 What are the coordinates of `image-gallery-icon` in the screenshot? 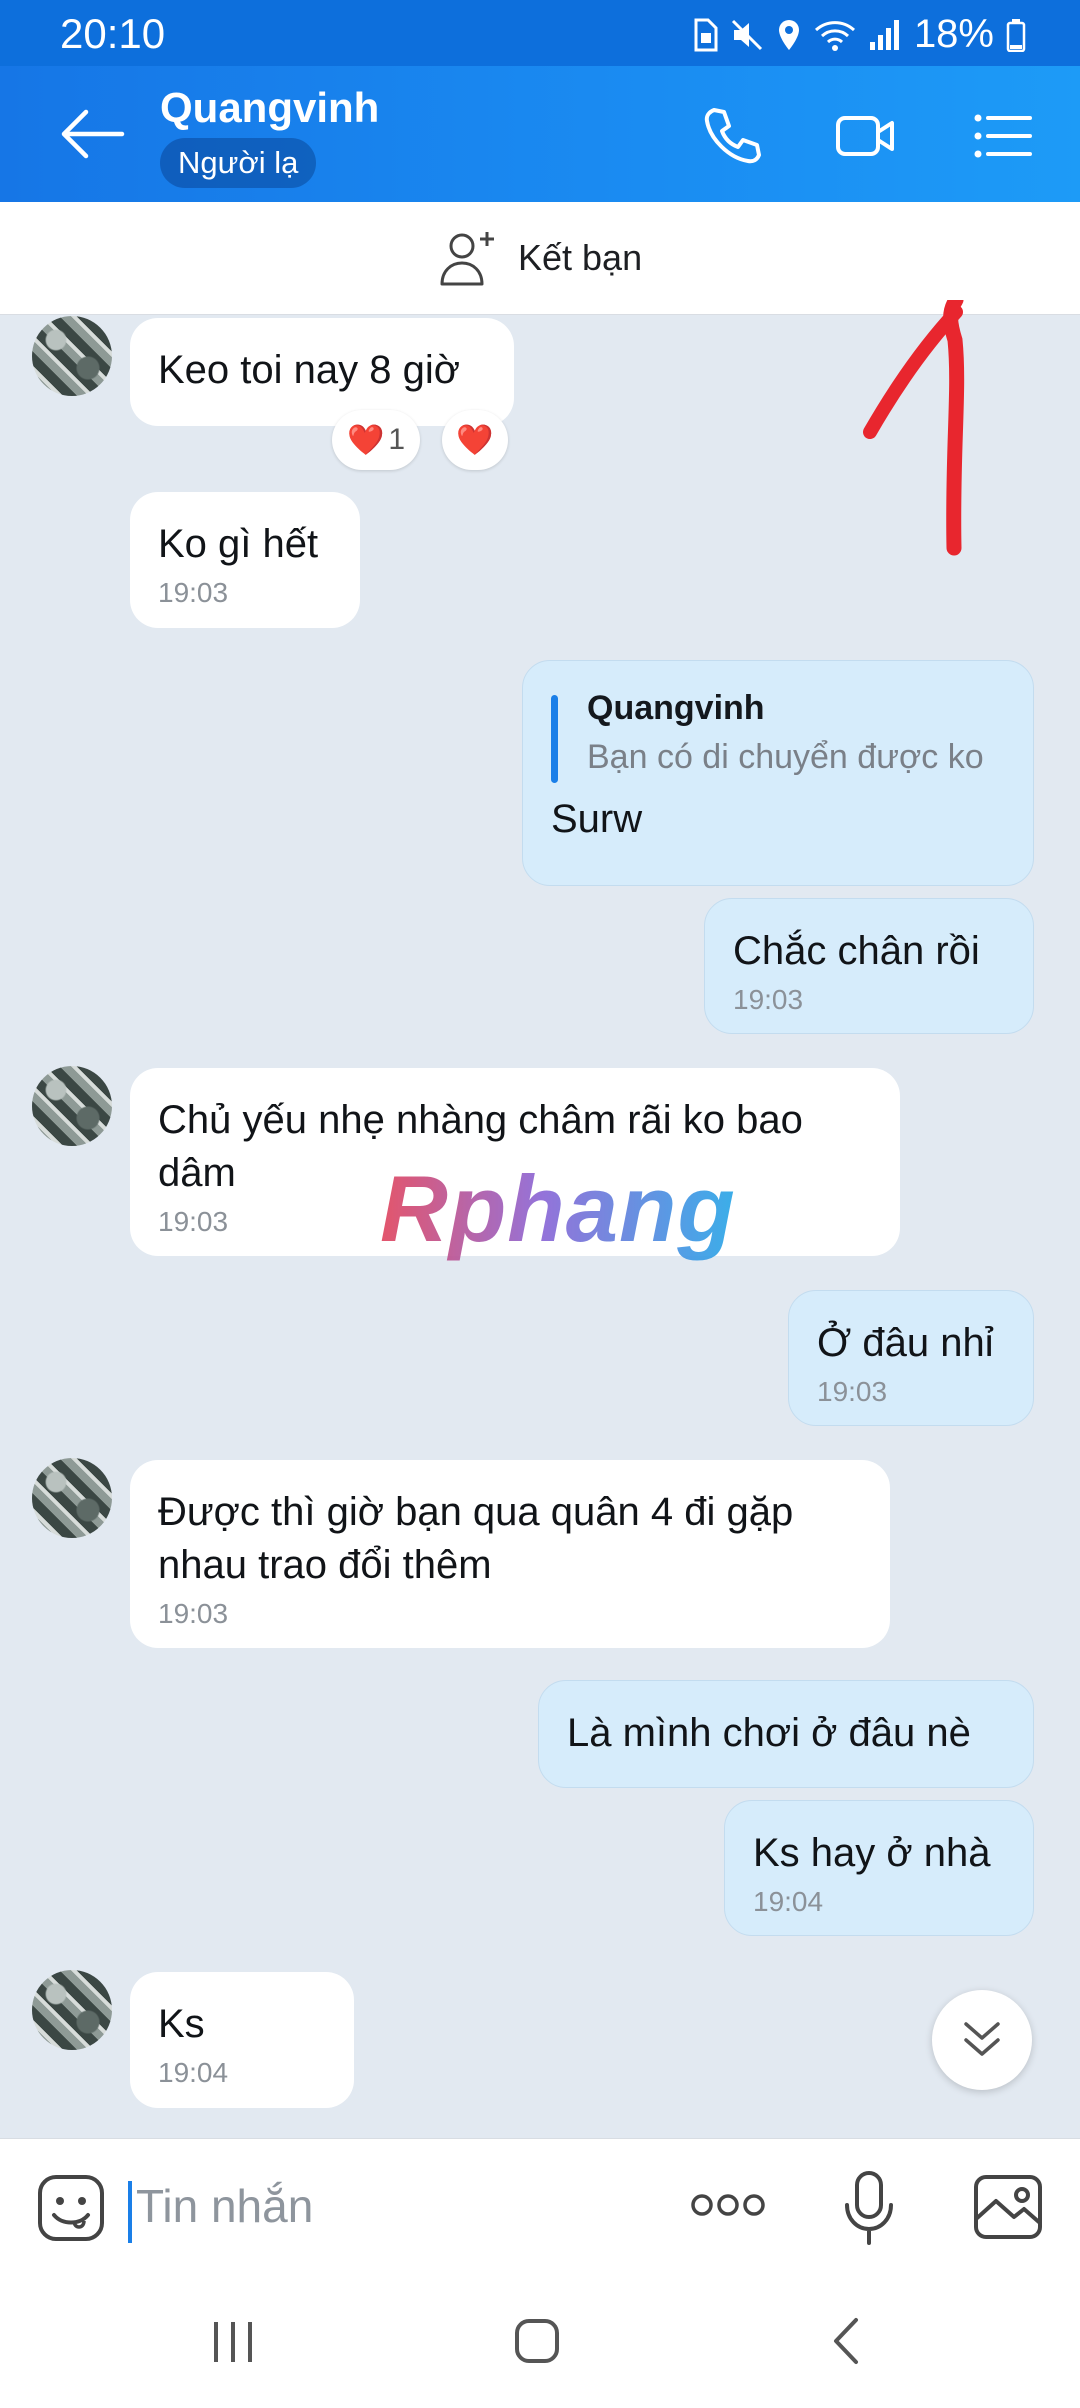 It's located at (1008, 2207).